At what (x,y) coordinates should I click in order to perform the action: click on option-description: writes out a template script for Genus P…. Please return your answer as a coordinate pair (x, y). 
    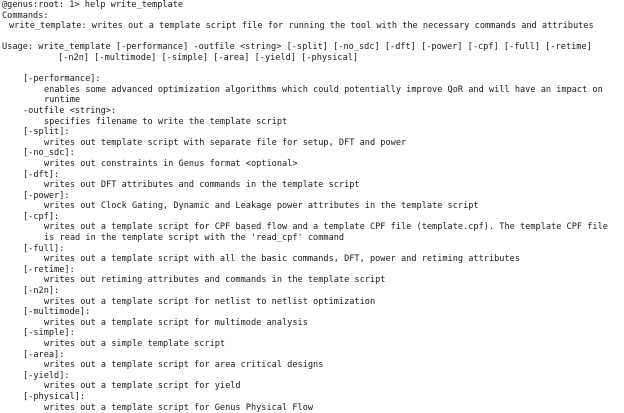
    Looking at the image, I should click on (179, 407).